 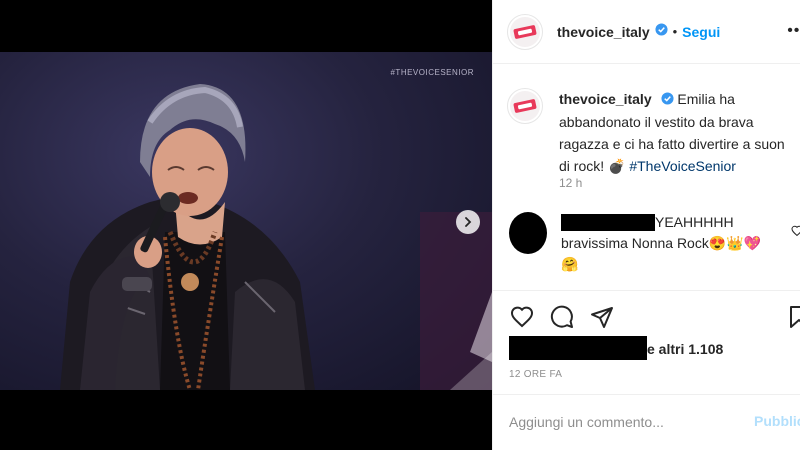 What do you see at coordinates (735, 243) in the screenshot?
I see `comment-emojis: 😍👑💖` at bounding box center [735, 243].